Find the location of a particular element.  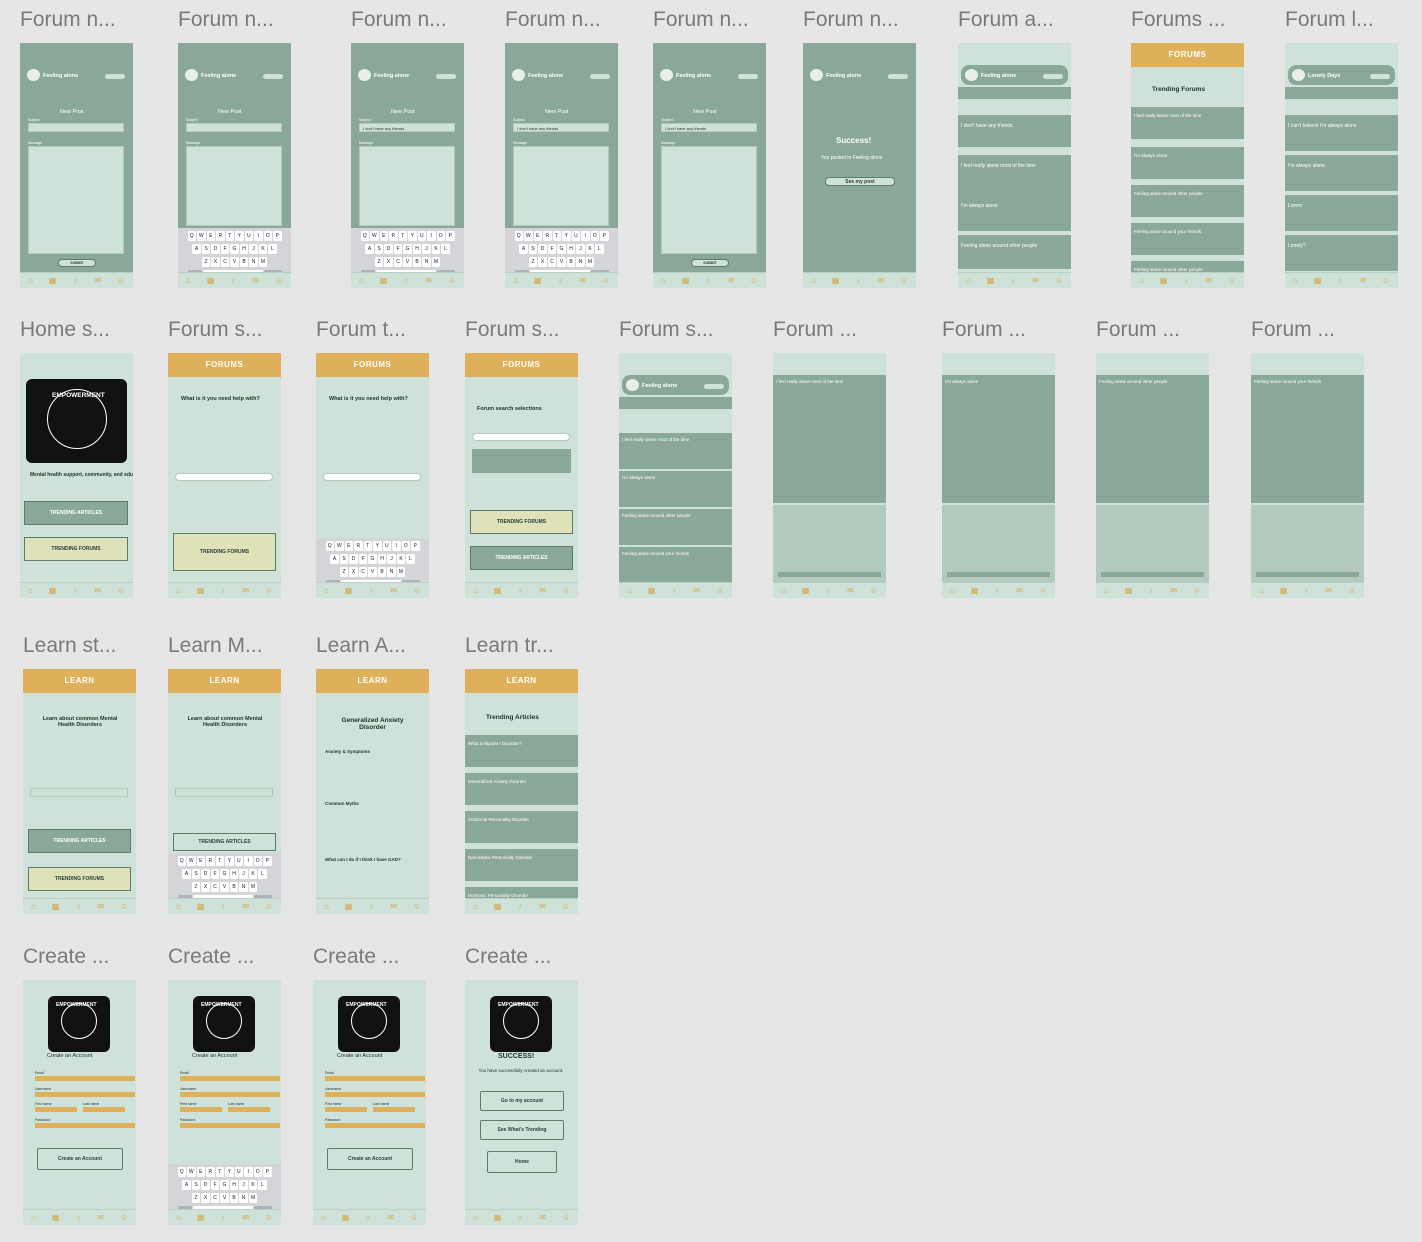

submit-button: SUBMIT is located at coordinates (77, 263).